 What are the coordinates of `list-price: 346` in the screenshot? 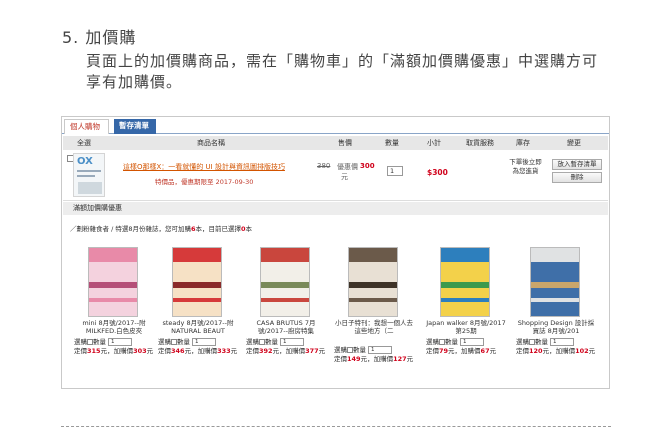 It's located at (178, 351).